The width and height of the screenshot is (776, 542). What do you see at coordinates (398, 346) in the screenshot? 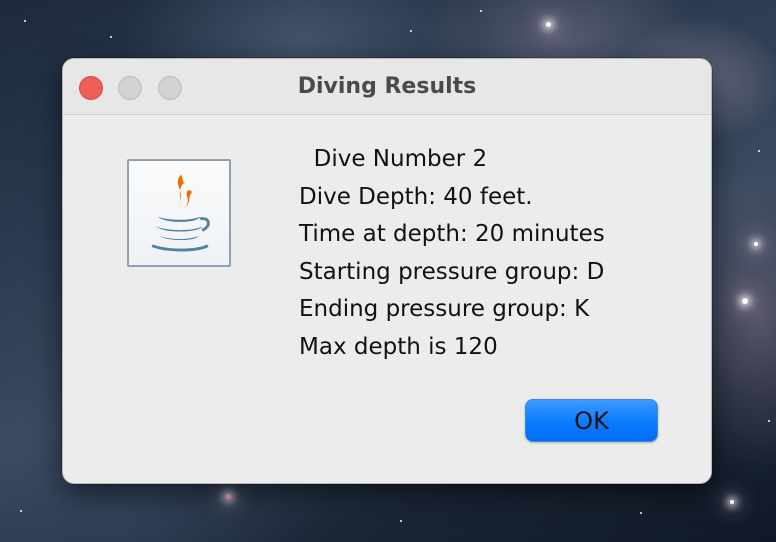
I see `message-line: Max depth is 120` at bounding box center [398, 346].